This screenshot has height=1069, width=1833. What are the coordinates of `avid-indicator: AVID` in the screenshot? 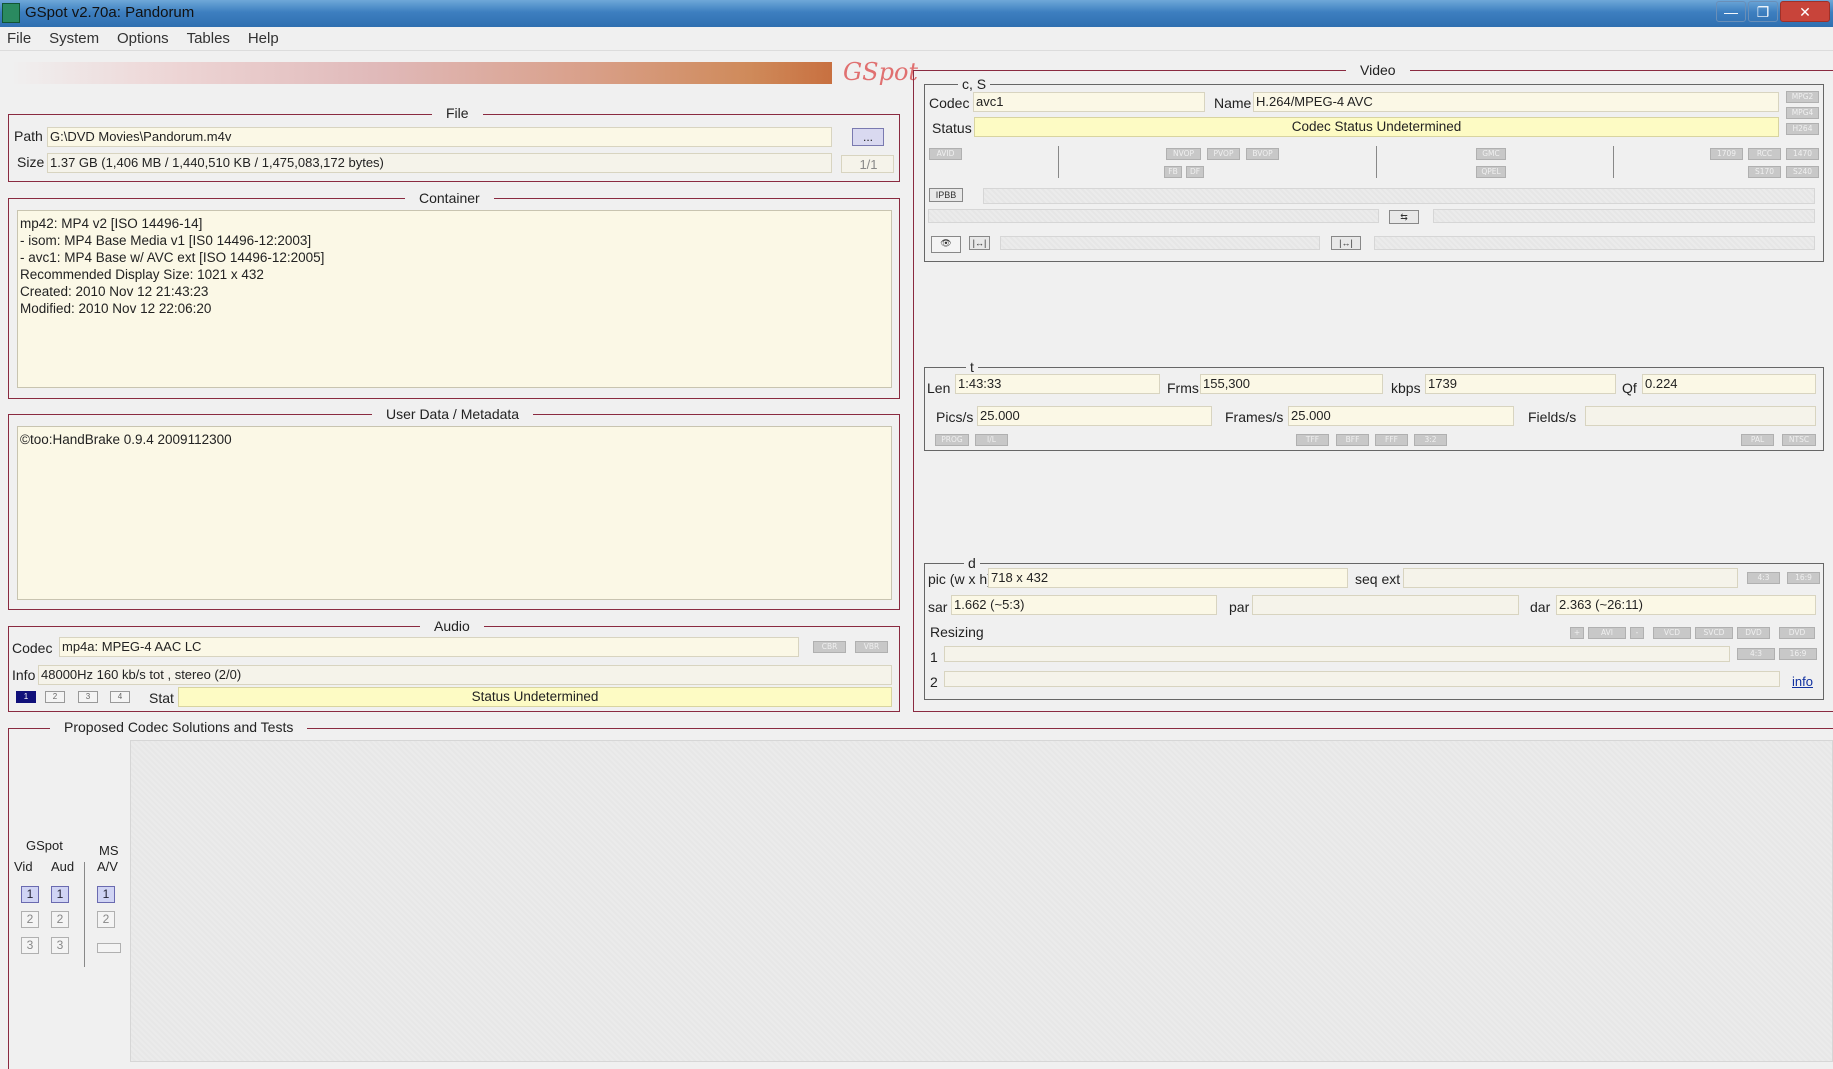 It's located at (945, 154).